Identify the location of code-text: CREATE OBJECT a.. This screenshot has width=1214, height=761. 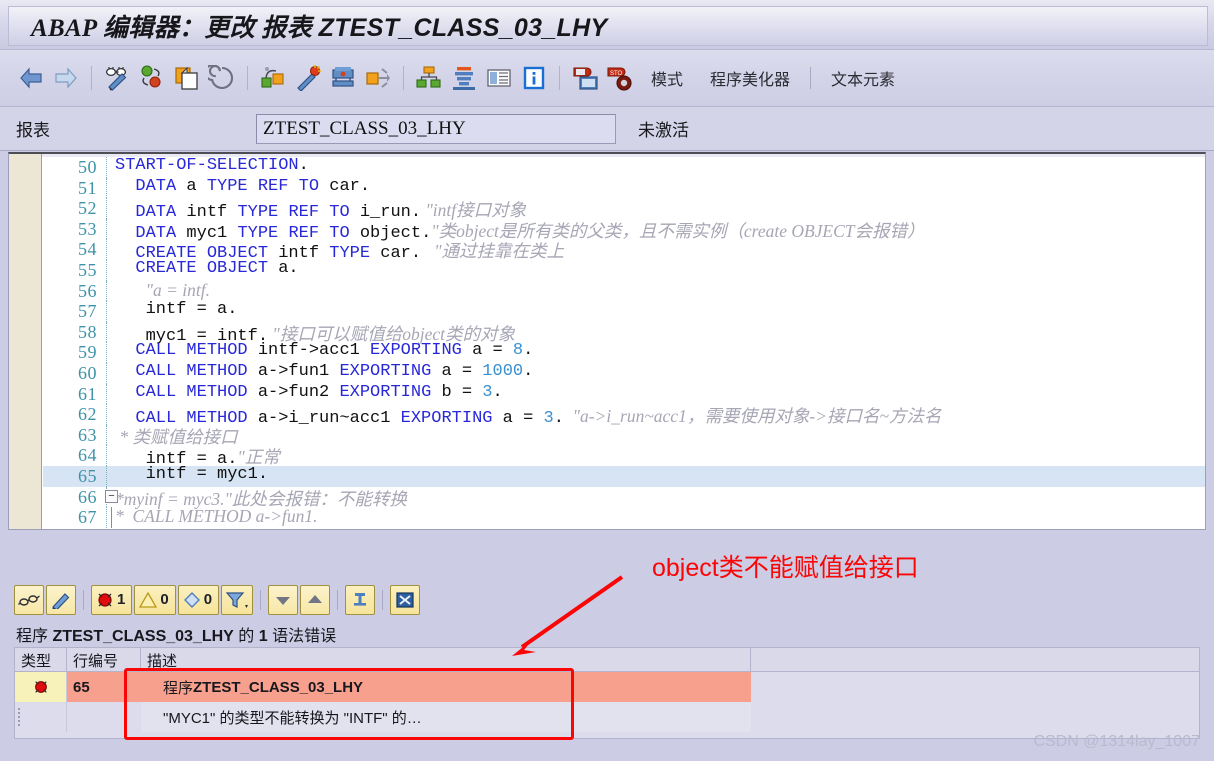
(217, 268).